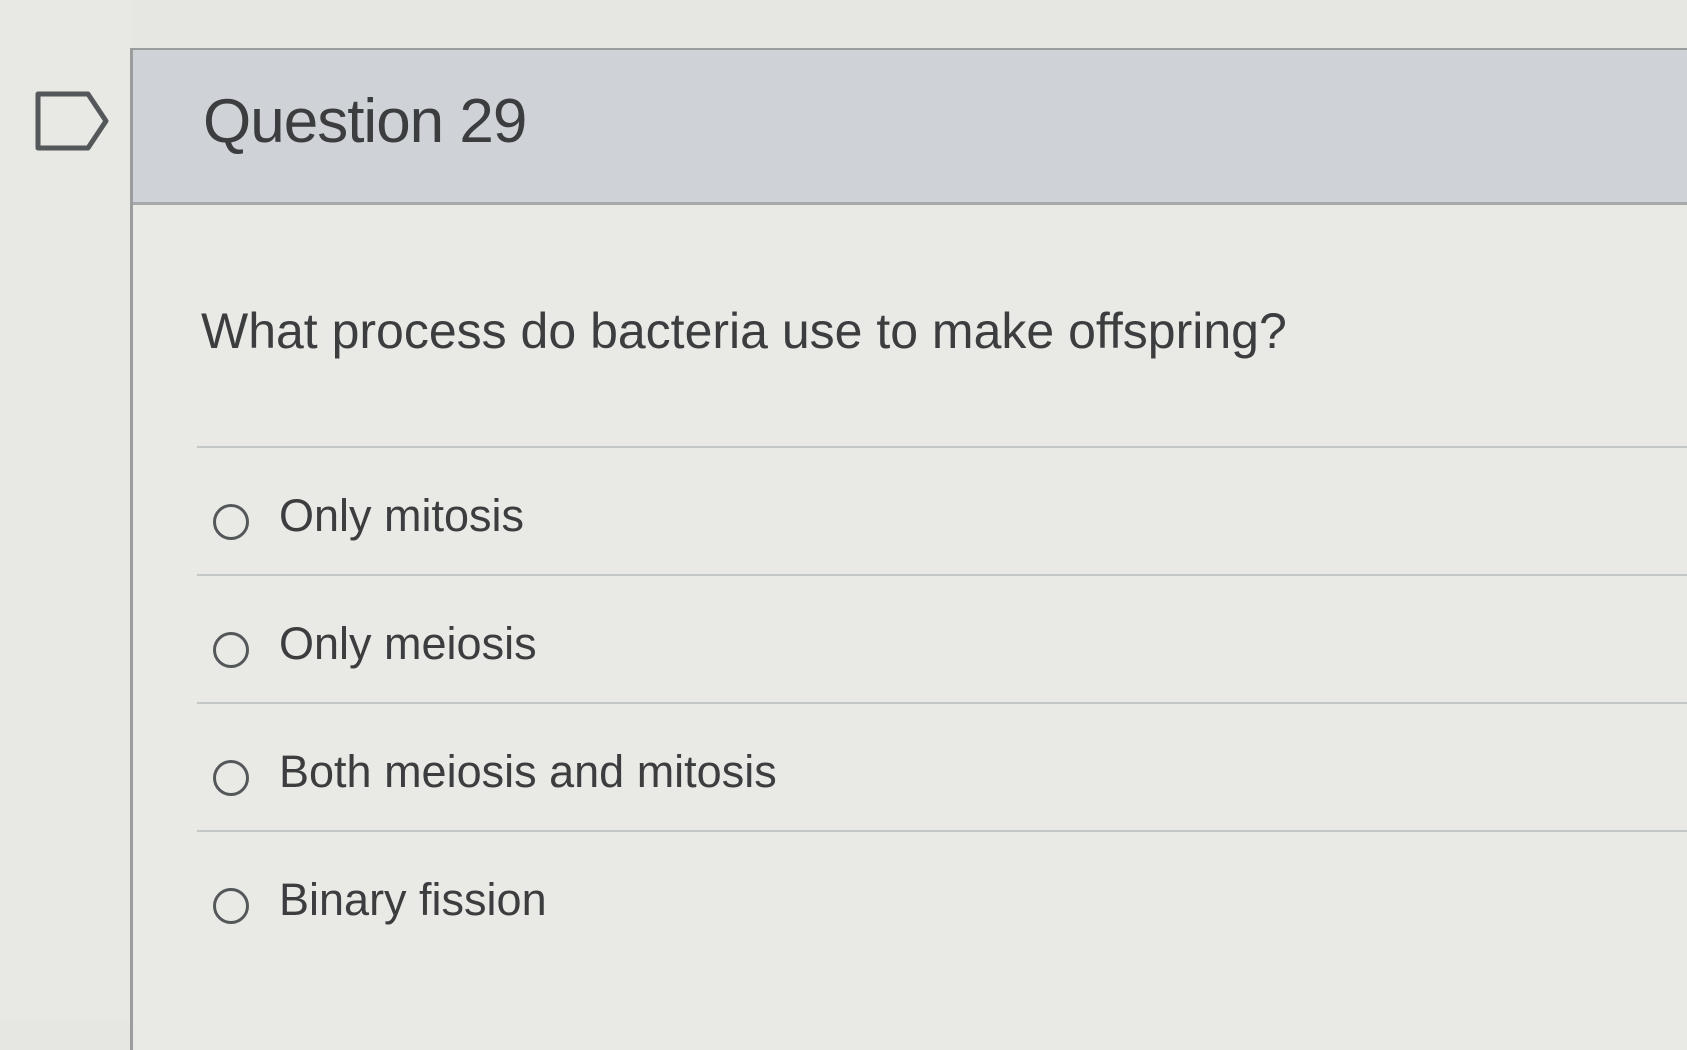  What do you see at coordinates (365, 121) in the screenshot?
I see `question-title: Question 29` at bounding box center [365, 121].